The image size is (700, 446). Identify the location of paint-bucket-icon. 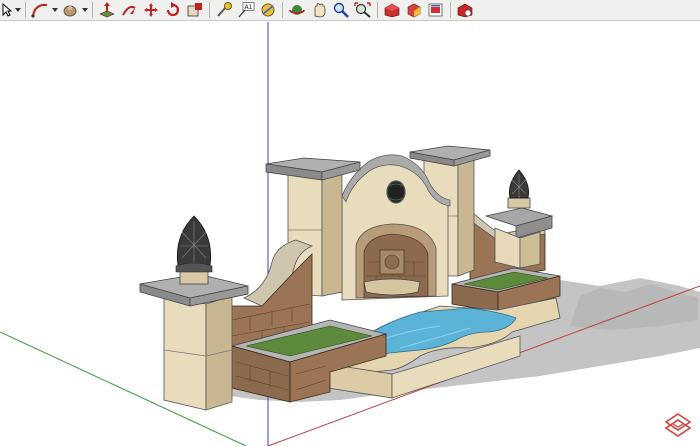
(70, 10).